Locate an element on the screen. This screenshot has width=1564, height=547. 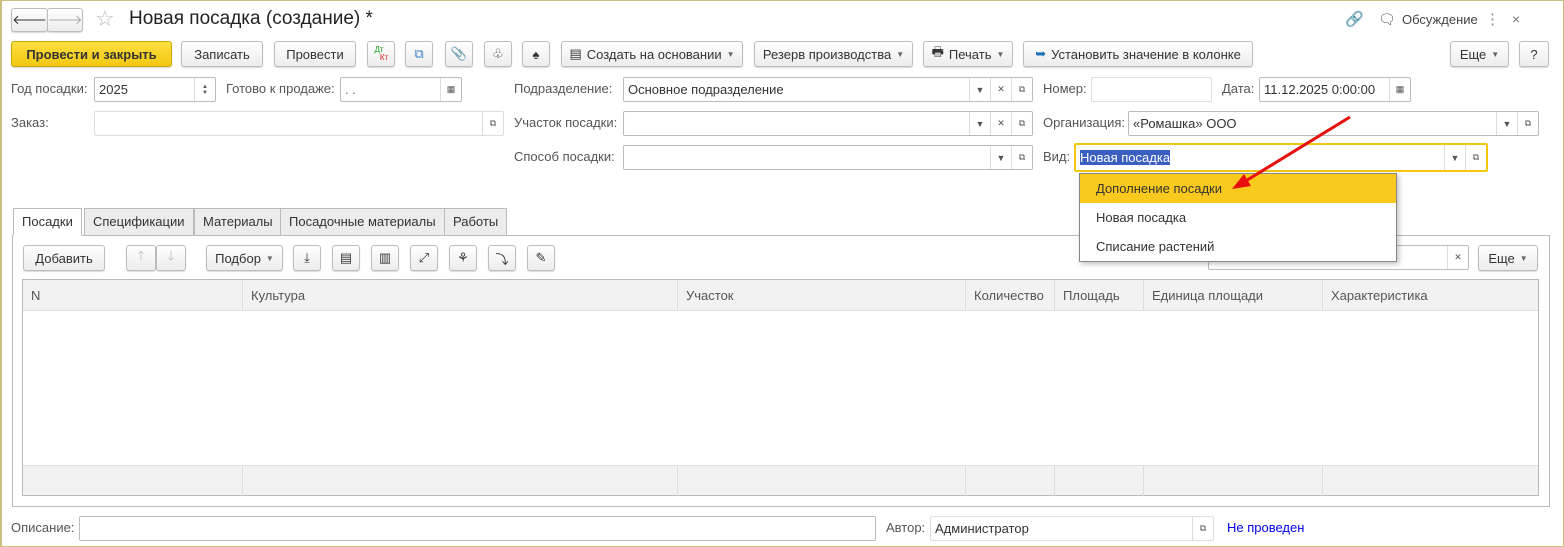
kt-label: Кт is located at coordinates (384, 57).